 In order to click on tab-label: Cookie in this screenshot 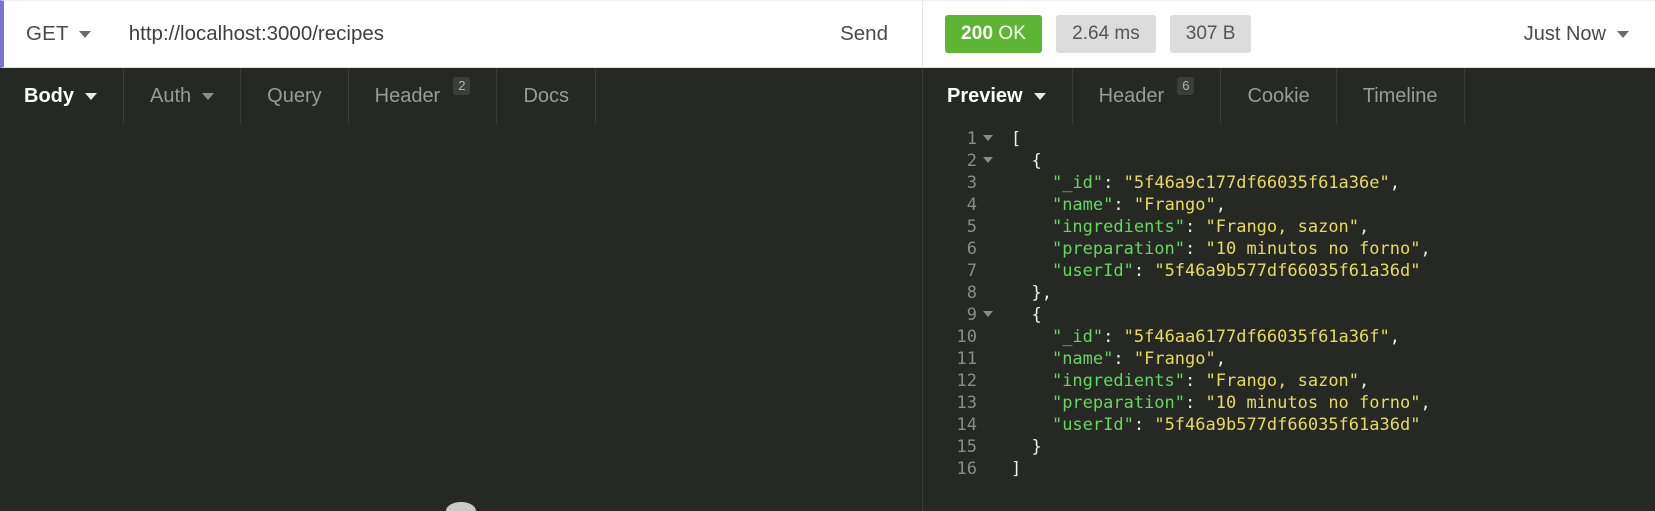, I will do `click(1278, 95)`.